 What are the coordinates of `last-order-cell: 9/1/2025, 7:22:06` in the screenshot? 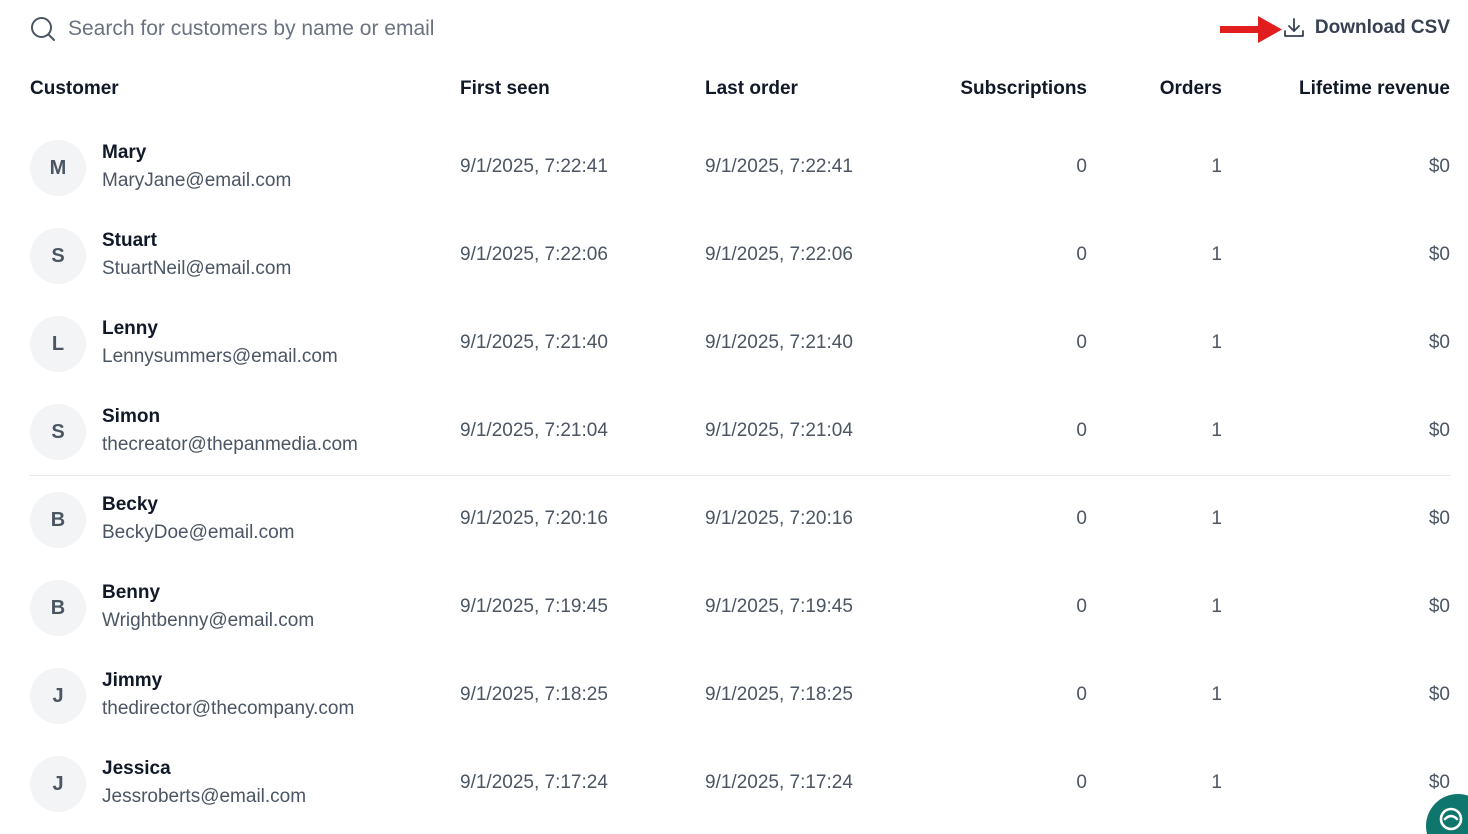 It's located at (779, 254).